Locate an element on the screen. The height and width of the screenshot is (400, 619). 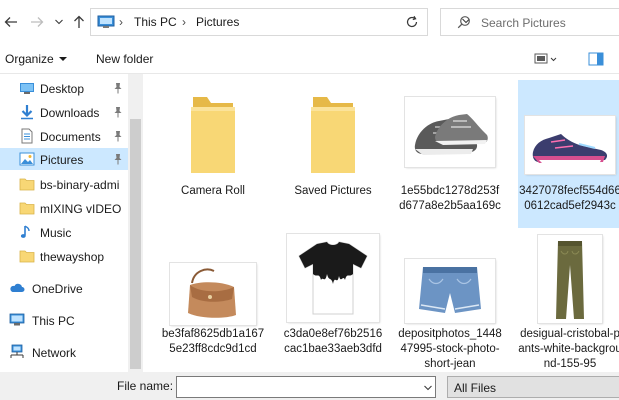
sidebar-item-downloads: Downloads is located at coordinates (64, 112).